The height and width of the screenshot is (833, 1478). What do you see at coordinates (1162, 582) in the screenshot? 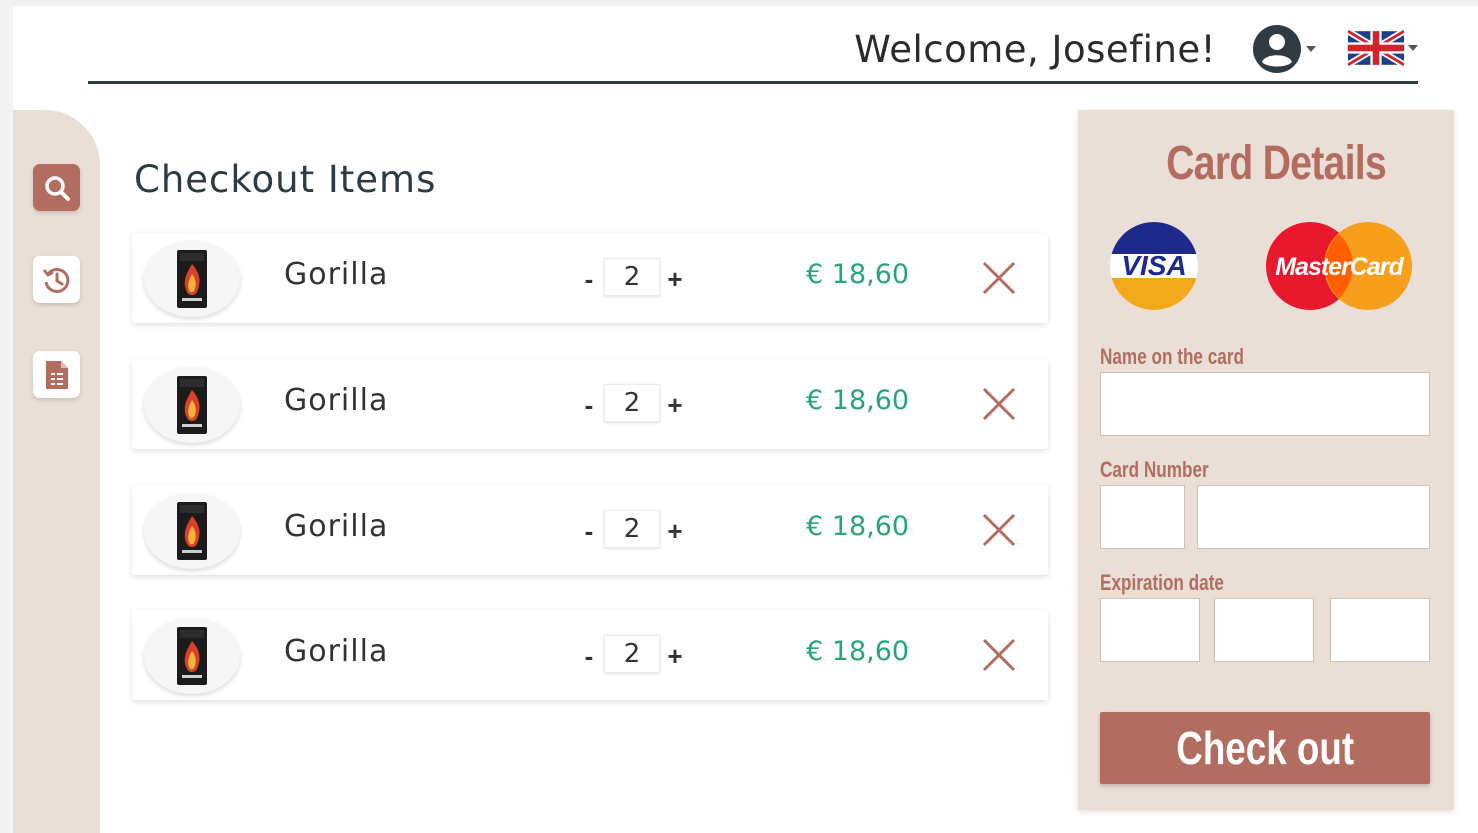
I see `expiration-date-label: Expiration date` at bounding box center [1162, 582].